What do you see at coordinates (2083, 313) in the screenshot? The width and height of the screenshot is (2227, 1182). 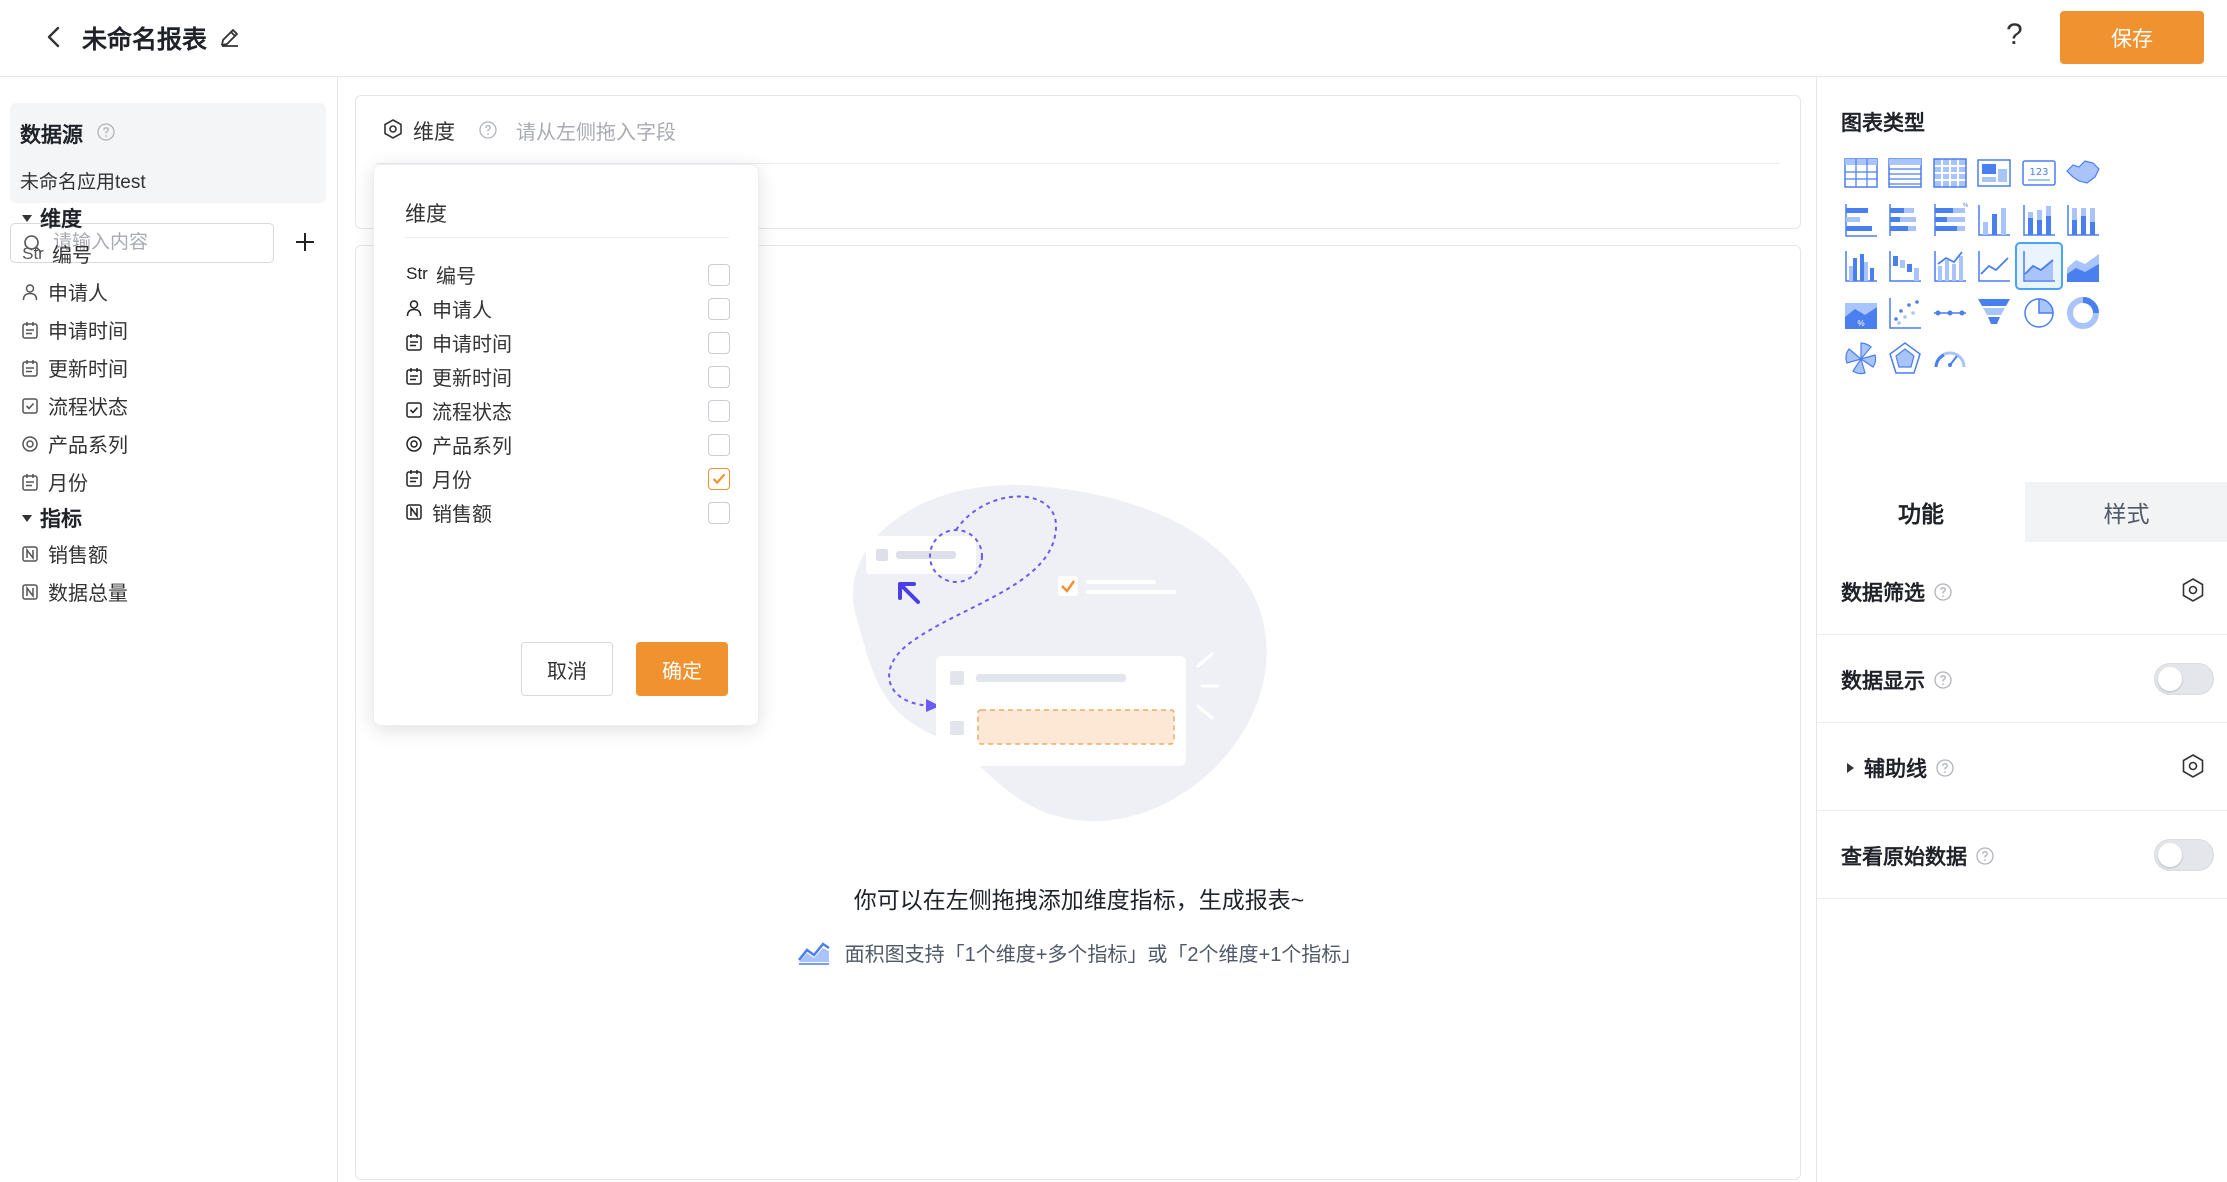 I see `donut-icon` at bounding box center [2083, 313].